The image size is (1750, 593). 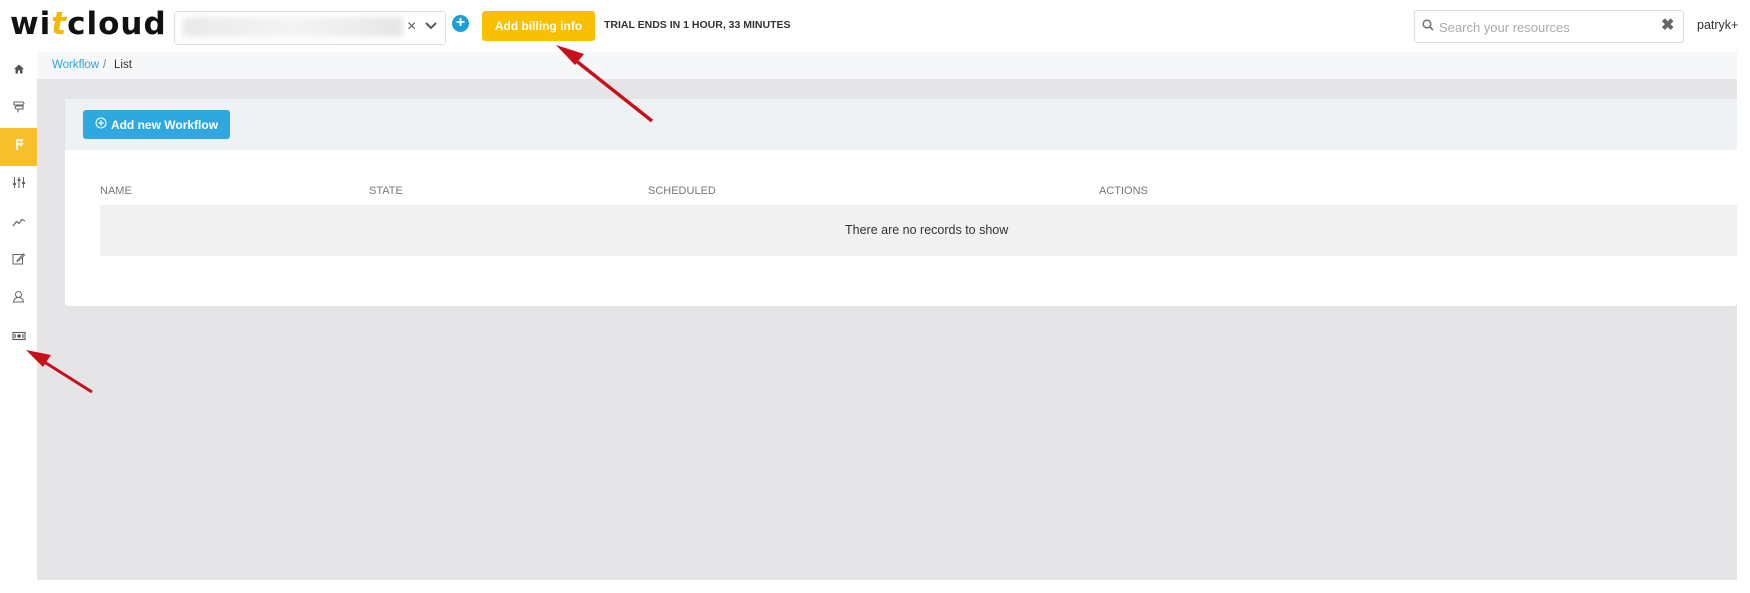 I want to click on sidebar-item-billing, so click(x=18, y=337).